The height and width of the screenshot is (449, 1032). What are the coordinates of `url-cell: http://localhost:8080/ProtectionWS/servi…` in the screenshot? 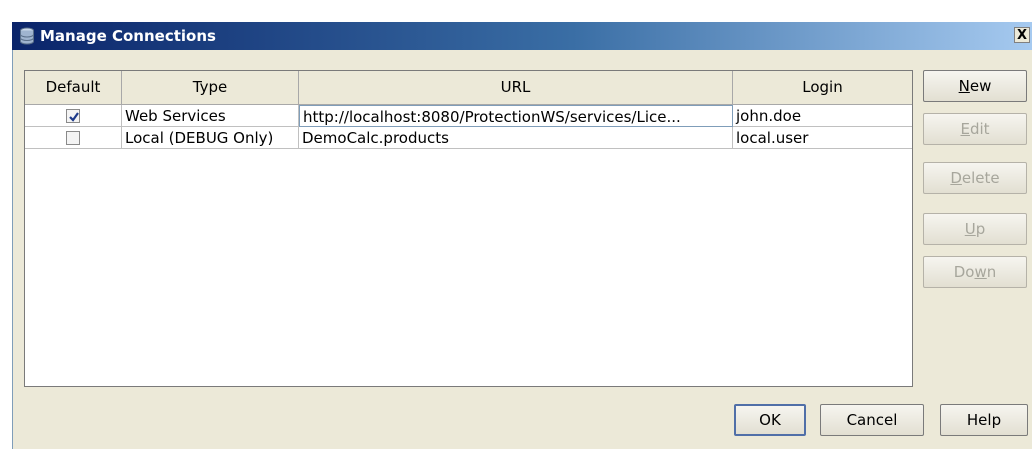 It's located at (516, 116).